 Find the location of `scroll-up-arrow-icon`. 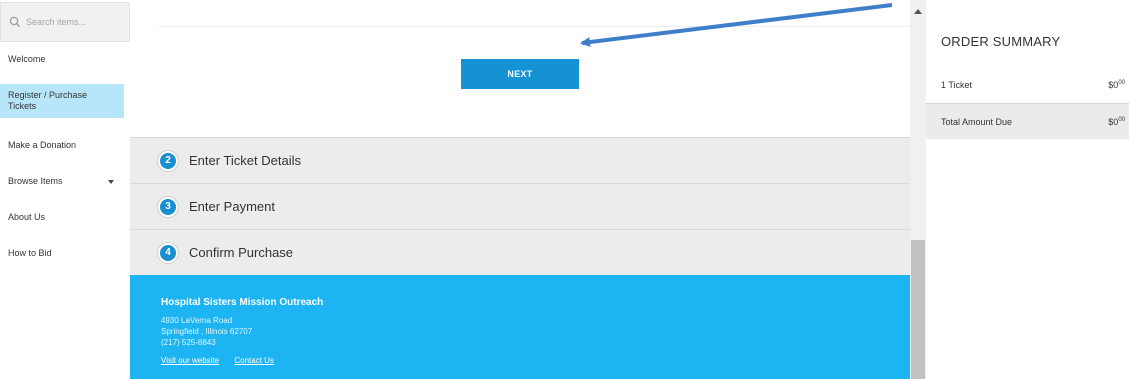

scroll-up-arrow-icon is located at coordinates (918, 11).